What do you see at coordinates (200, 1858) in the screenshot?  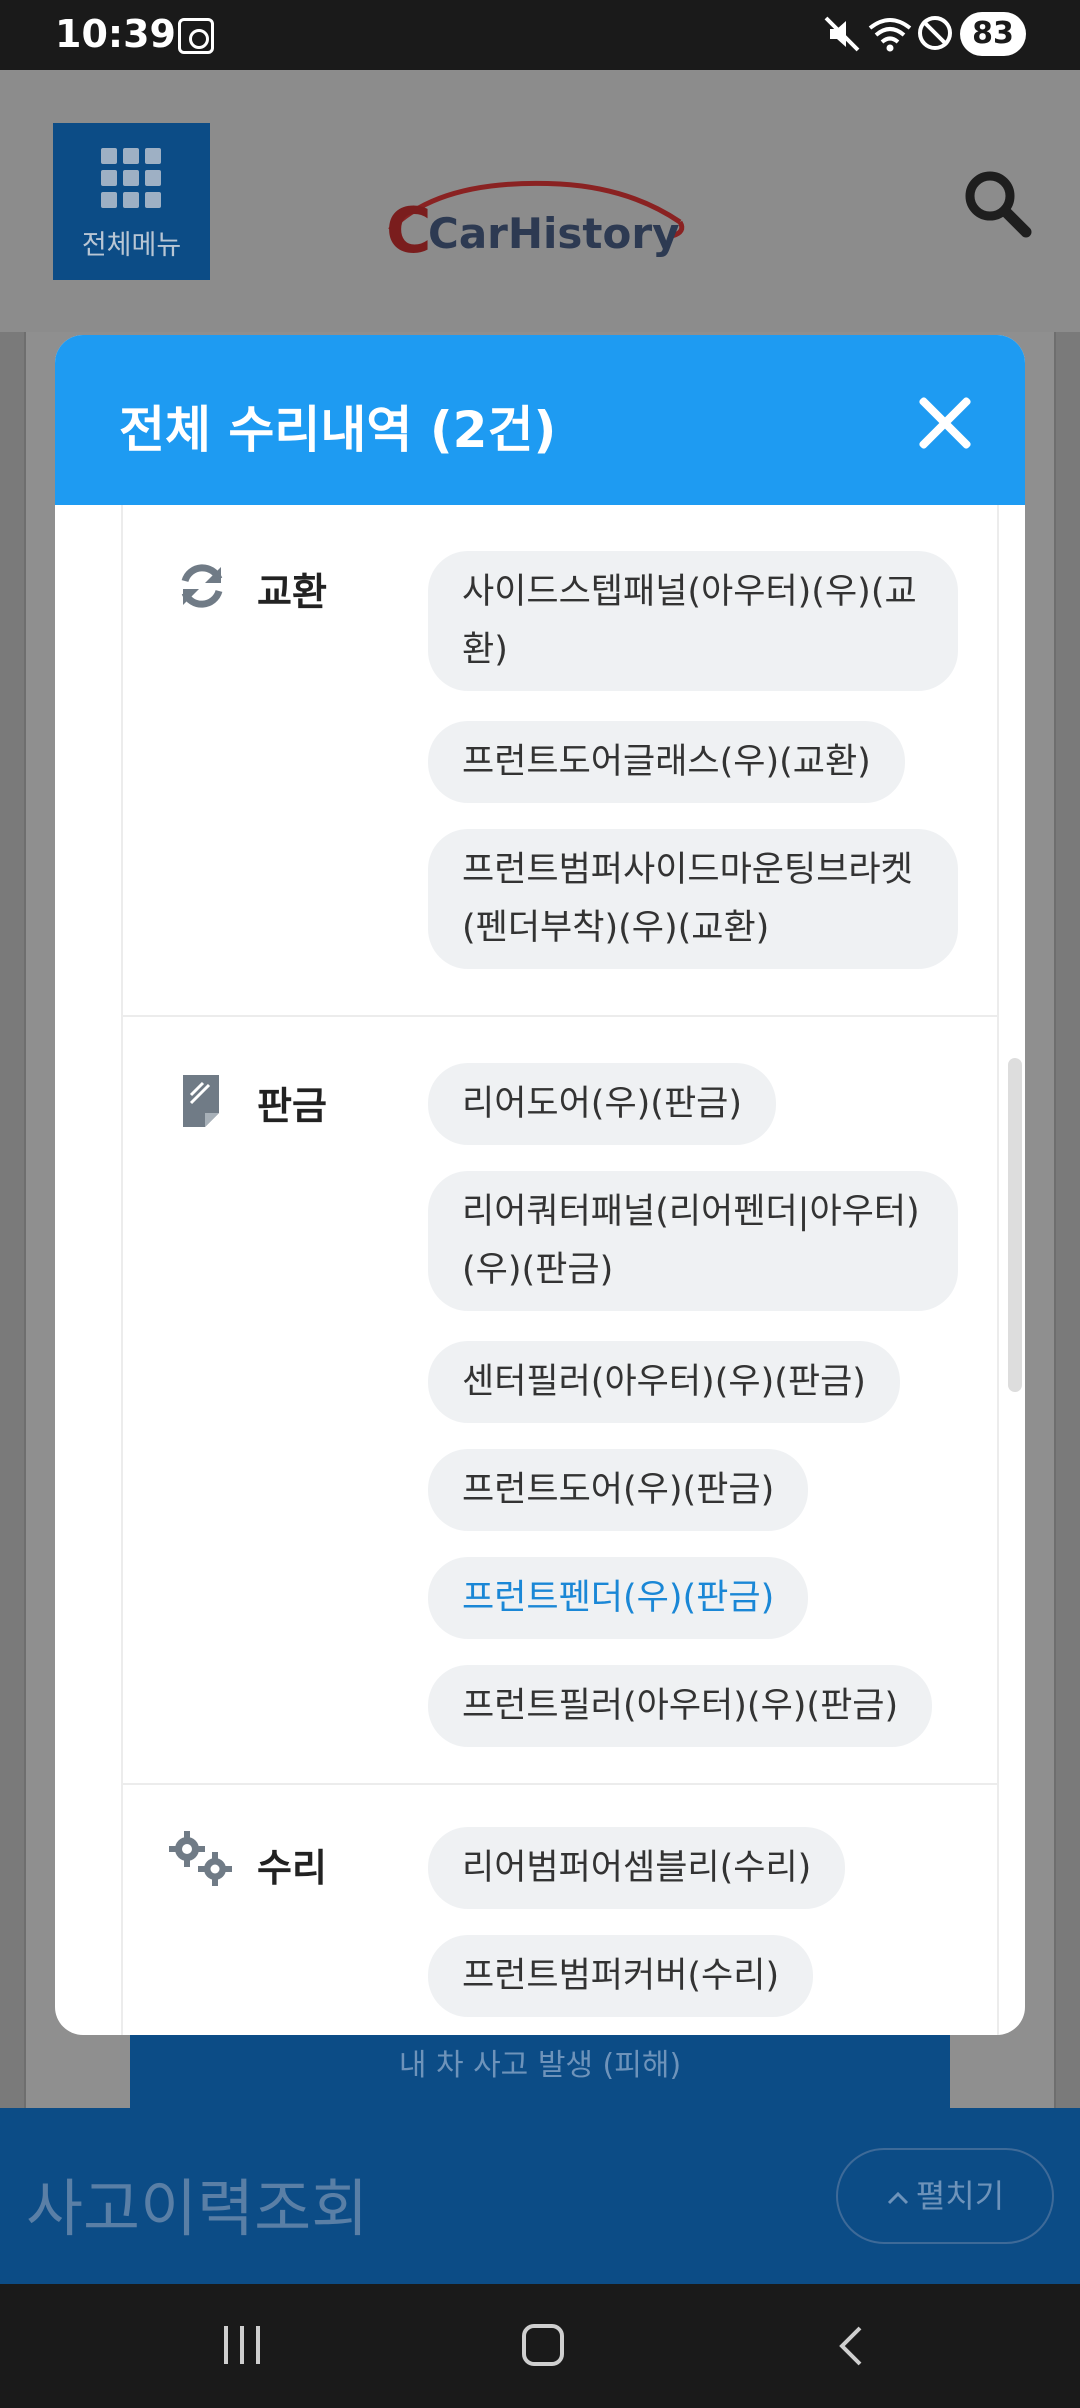 I see `gears-icon` at bounding box center [200, 1858].